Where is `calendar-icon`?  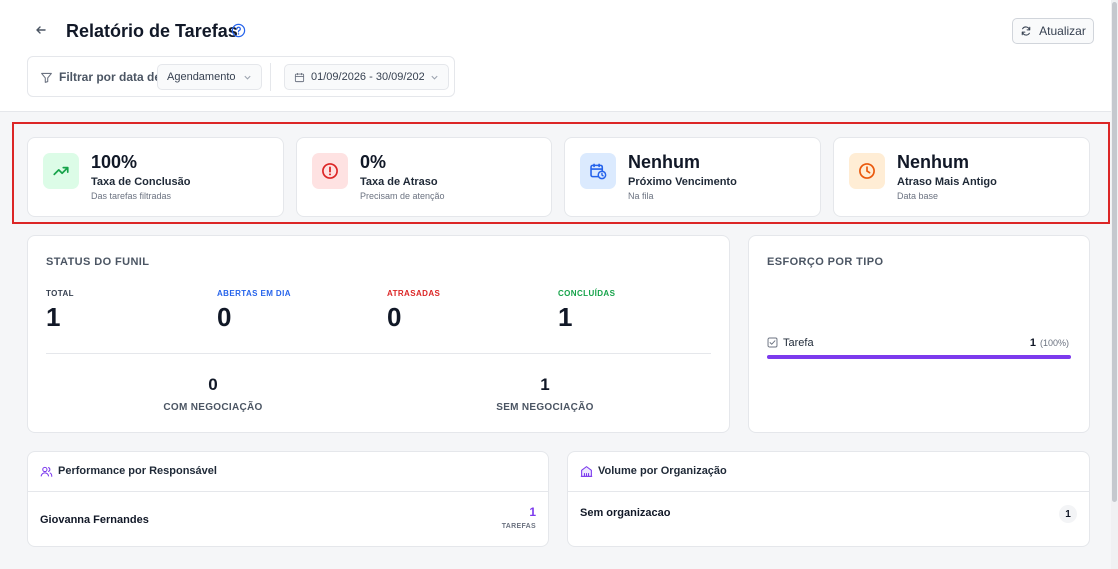 calendar-icon is located at coordinates (299, 77).